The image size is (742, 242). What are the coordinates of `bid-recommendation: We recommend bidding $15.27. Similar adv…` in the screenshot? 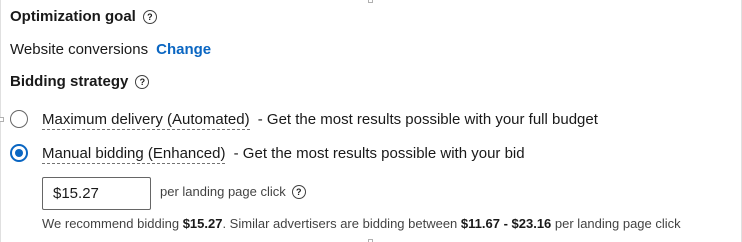 It's located at (361, 223).